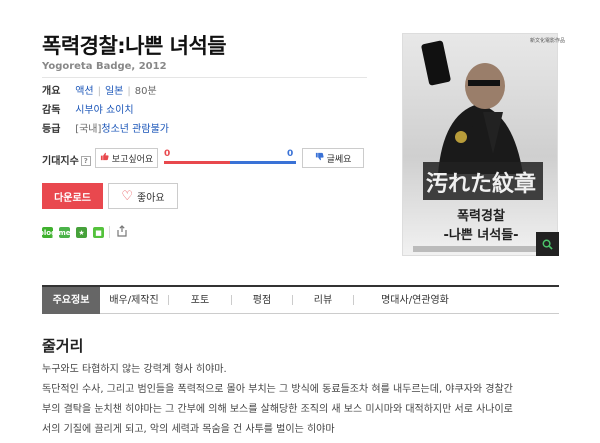 The height and width of the screenshot is (443, 600). What do you see at coordinates (51, 129) in the screenshot?
I see `grade-label: 등급` at bounding box center [51, 129].